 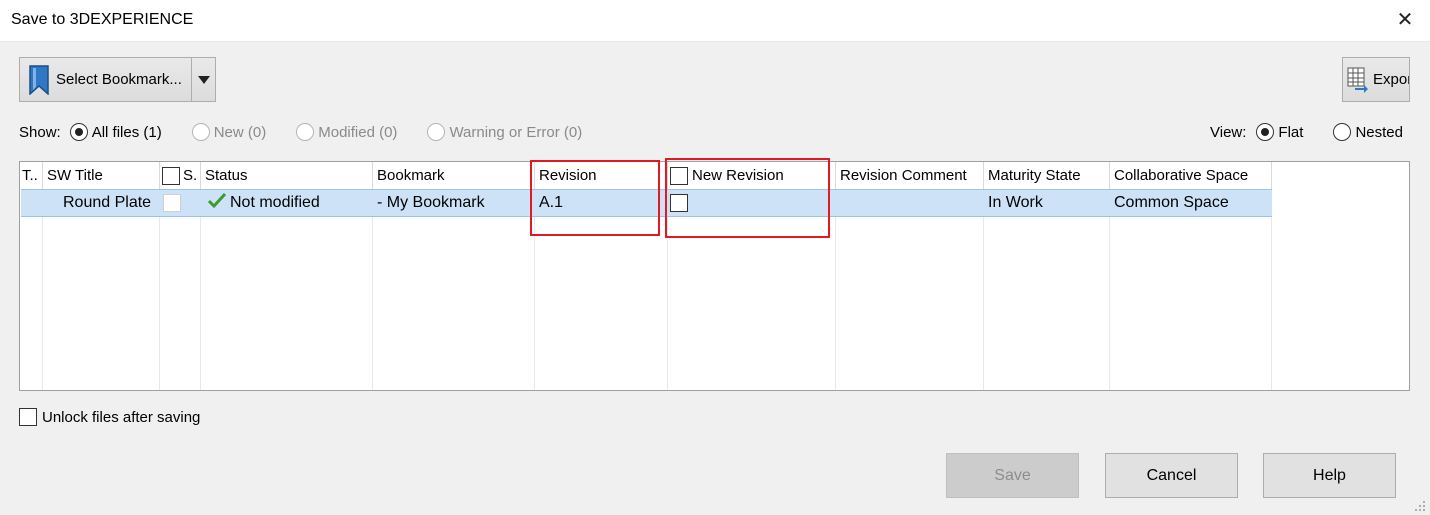 I want to click on col-header-select-label: S., so click(x=190, y=175).